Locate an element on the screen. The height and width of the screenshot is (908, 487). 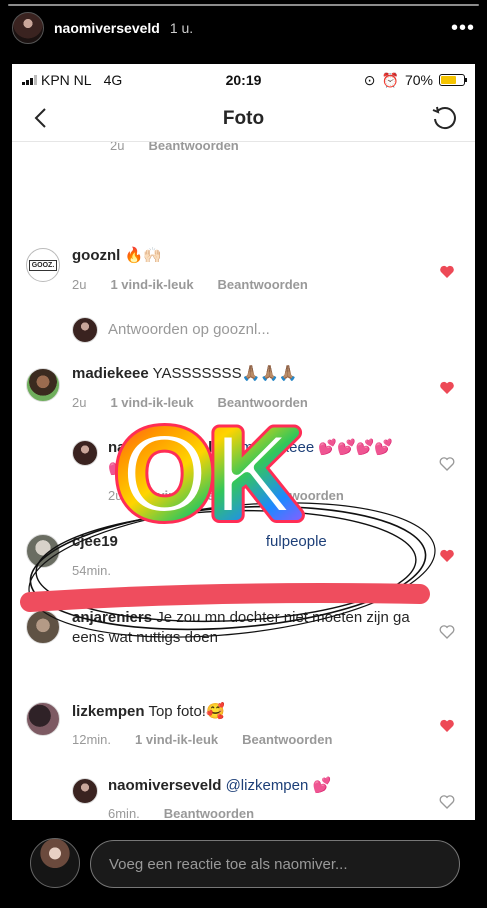
comment-text: cjee19 fulpeople is located at coordinates (199, 541).